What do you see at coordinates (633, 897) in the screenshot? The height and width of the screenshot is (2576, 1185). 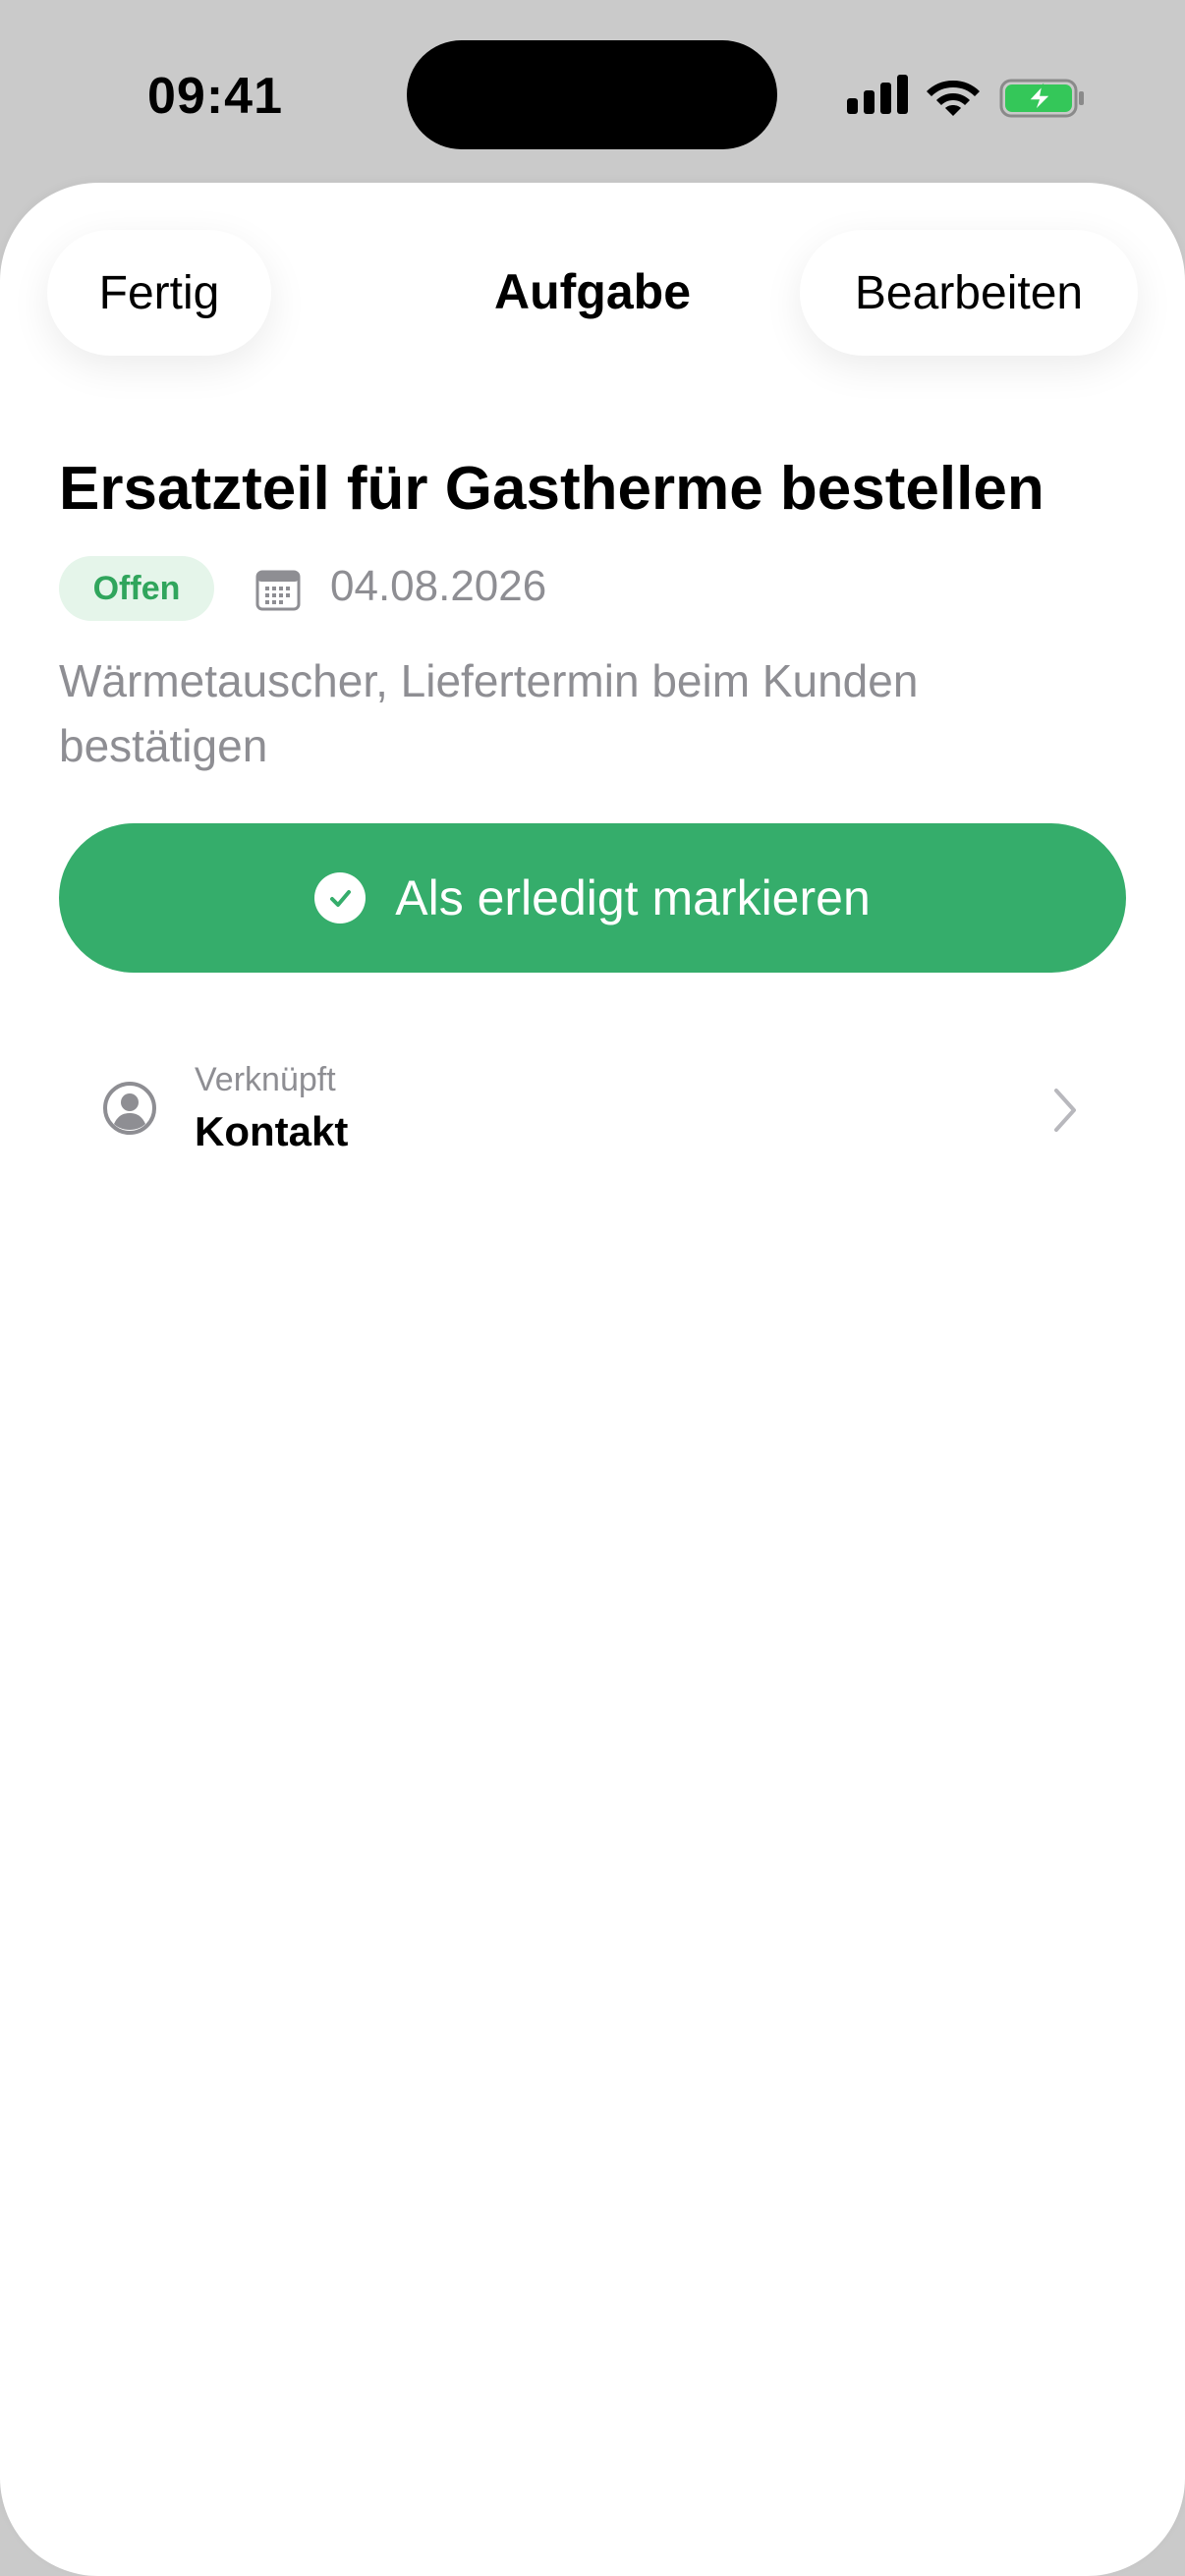 I see `mark-complete-label: Als erledigt markieren` at bounding box center [633, 897].